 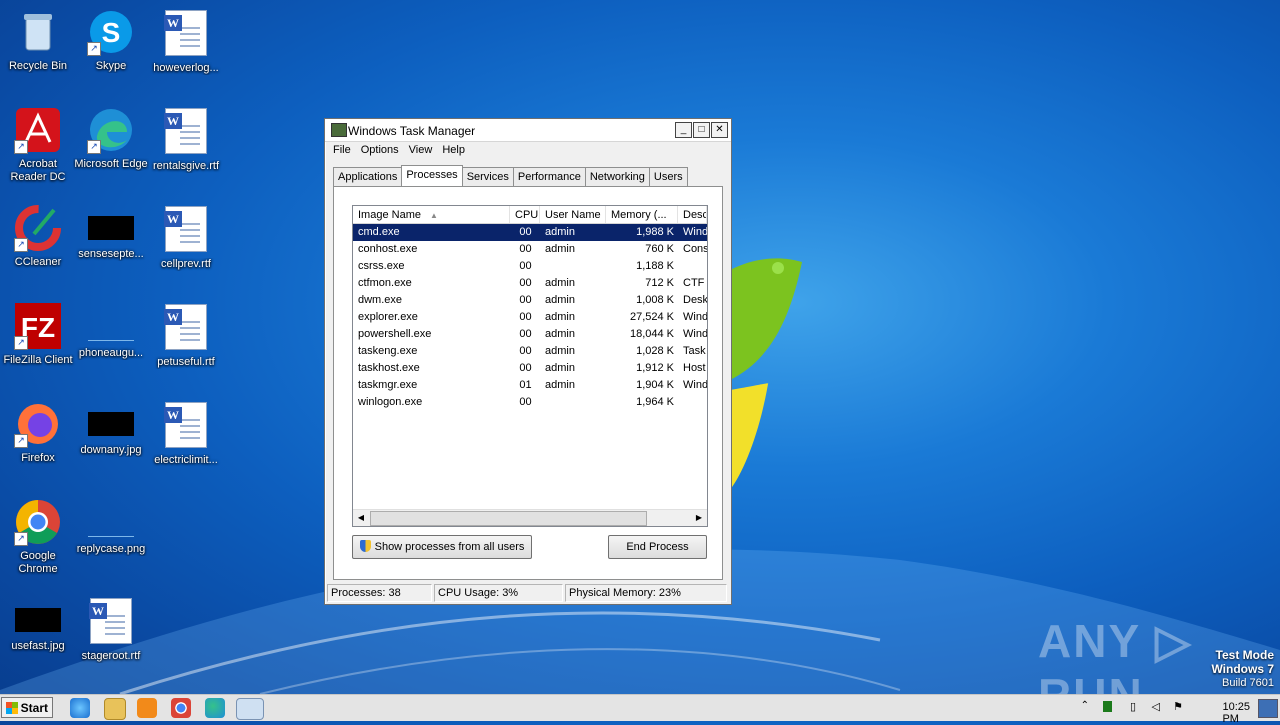 I want to click on task-manager-icon, so click(x=250, y=709).